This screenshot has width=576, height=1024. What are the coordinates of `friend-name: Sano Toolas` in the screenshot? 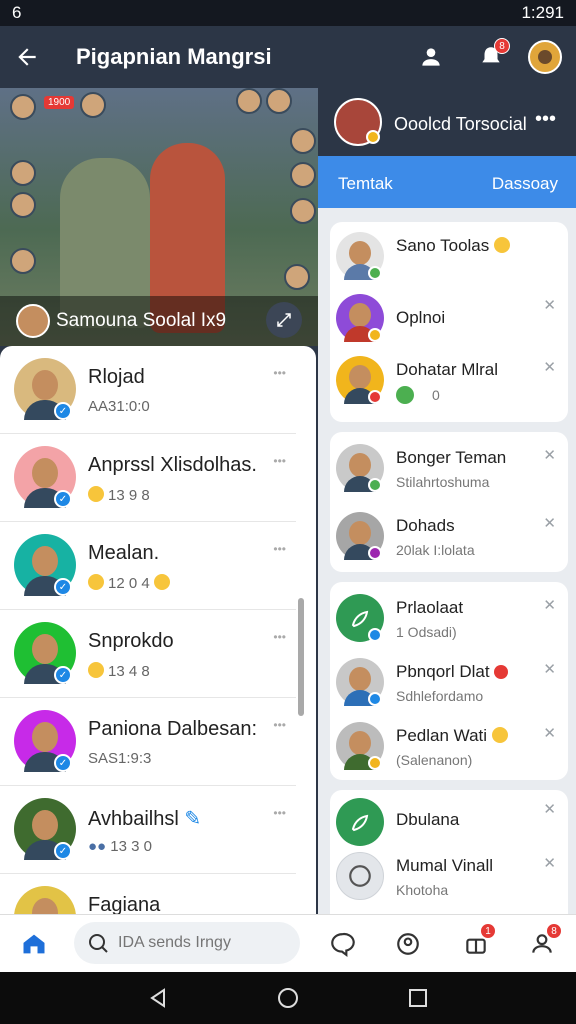 It's located at (455, 246).